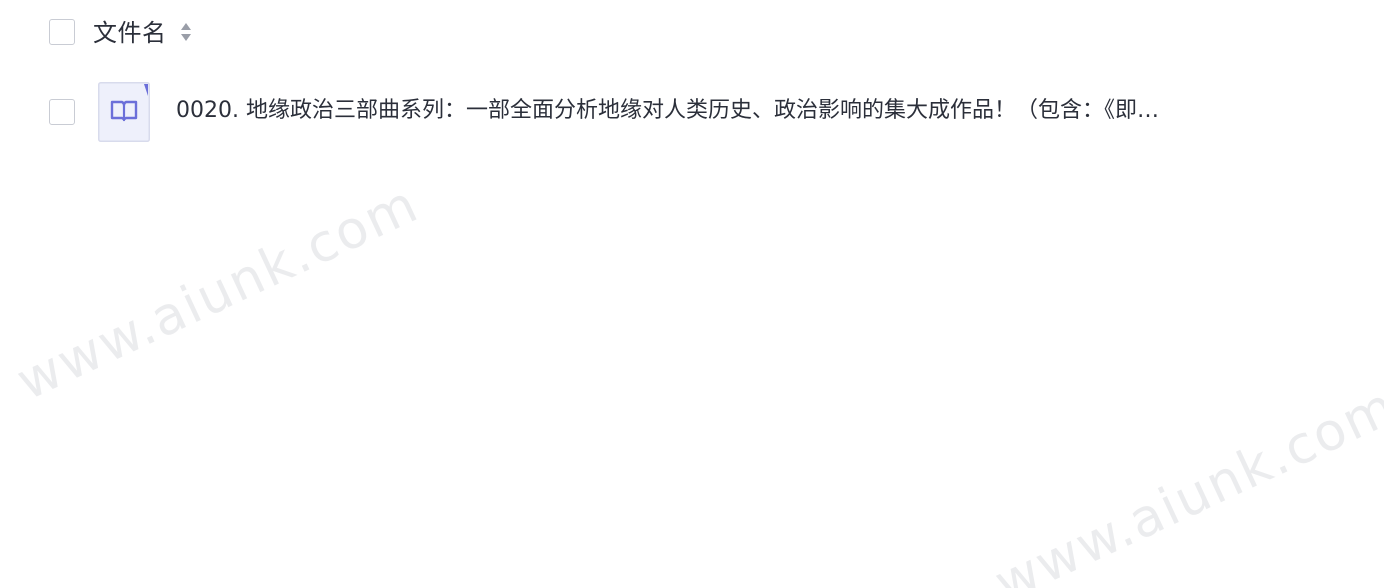 The width and height of the screenshot is (1384, 588). I want to click on sort-icon, so click(186, 32).